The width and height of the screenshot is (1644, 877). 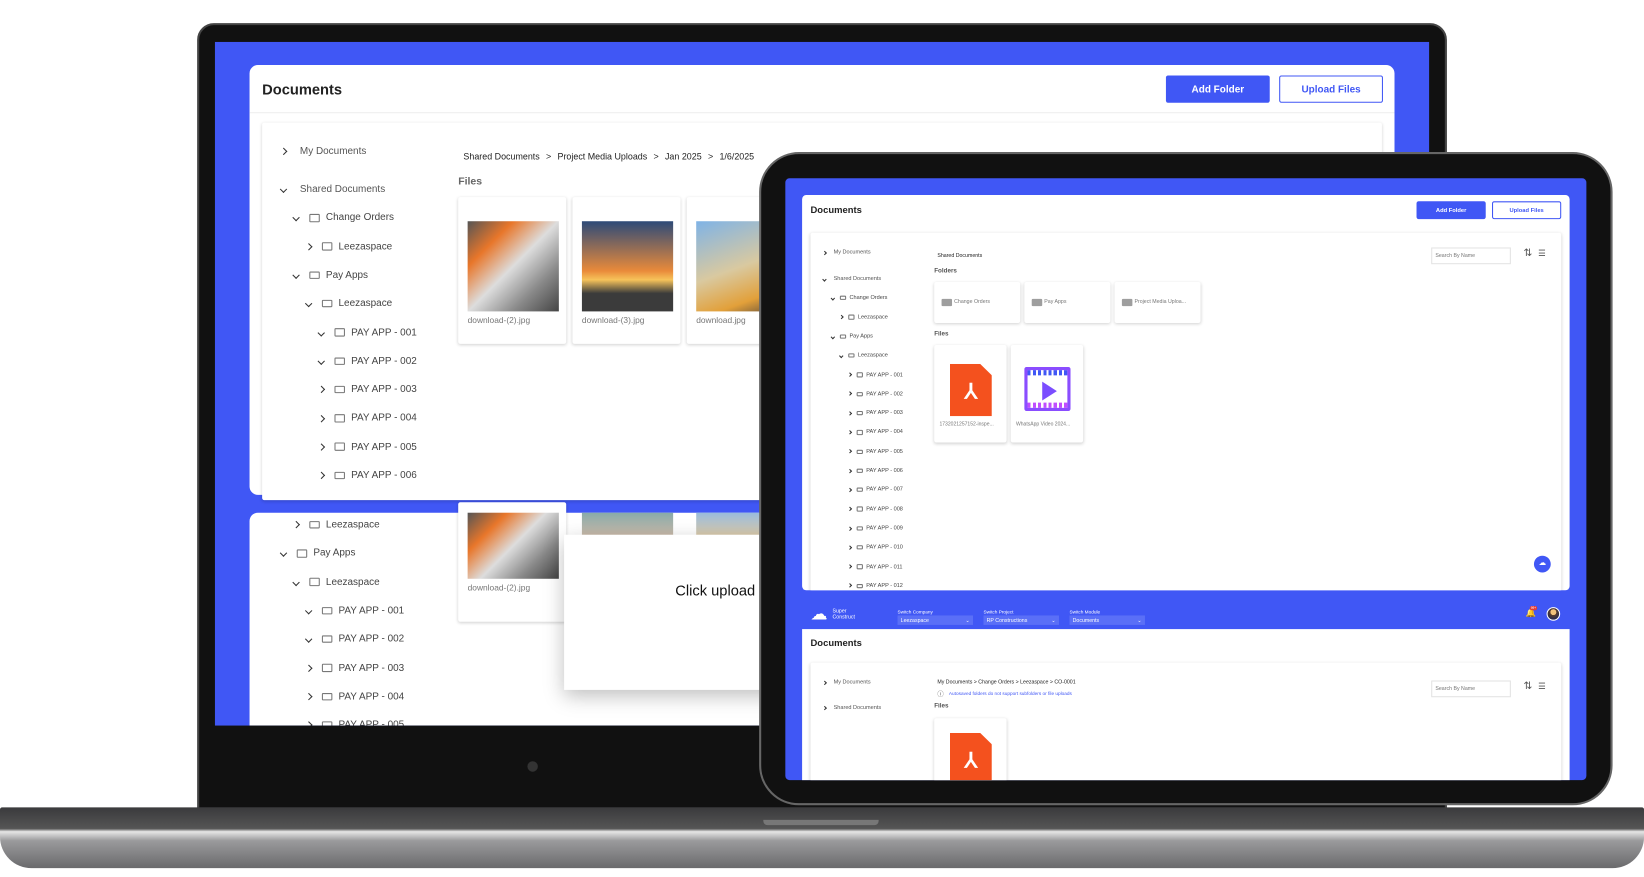 I want to click on tree-item: PAY APP - 010, so click(x=875, y=547).